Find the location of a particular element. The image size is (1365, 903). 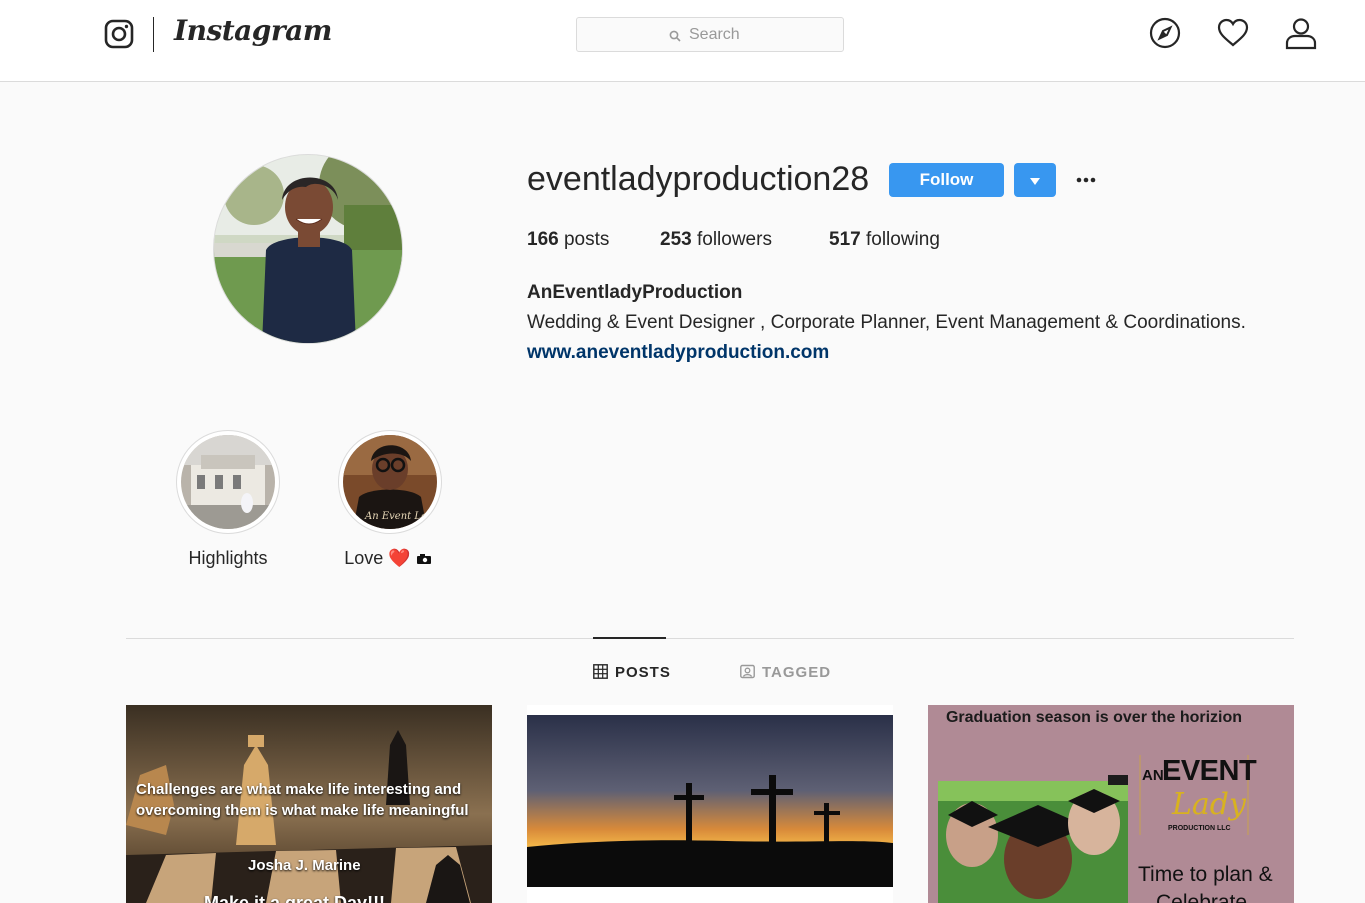

tagged-user-icon is located at coordinates (747, 671).